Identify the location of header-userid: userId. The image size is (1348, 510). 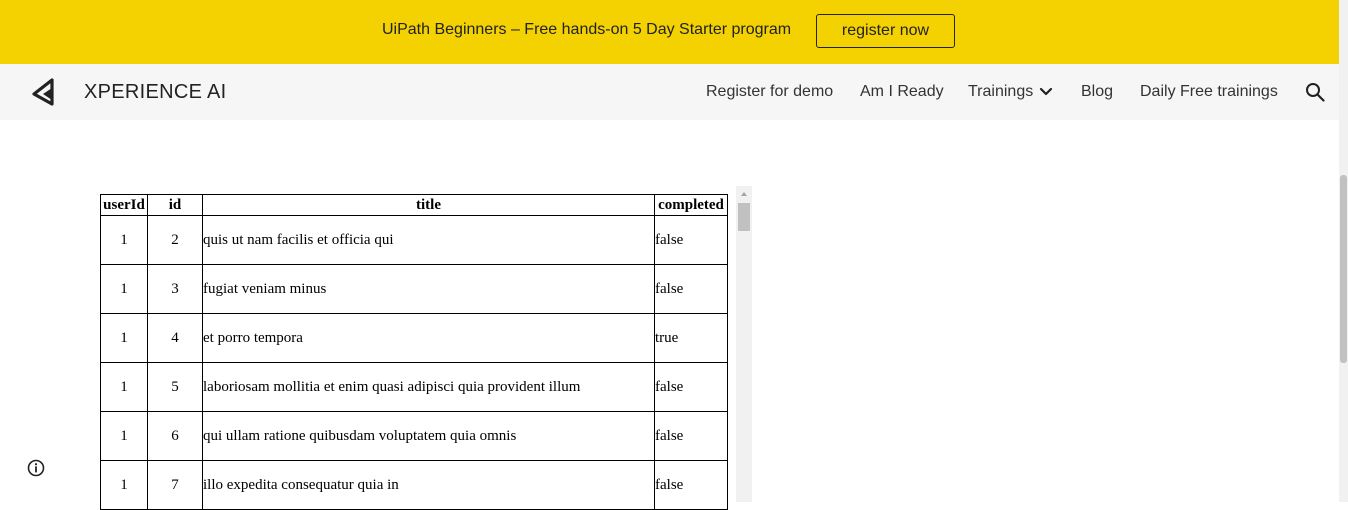
(124, 205).